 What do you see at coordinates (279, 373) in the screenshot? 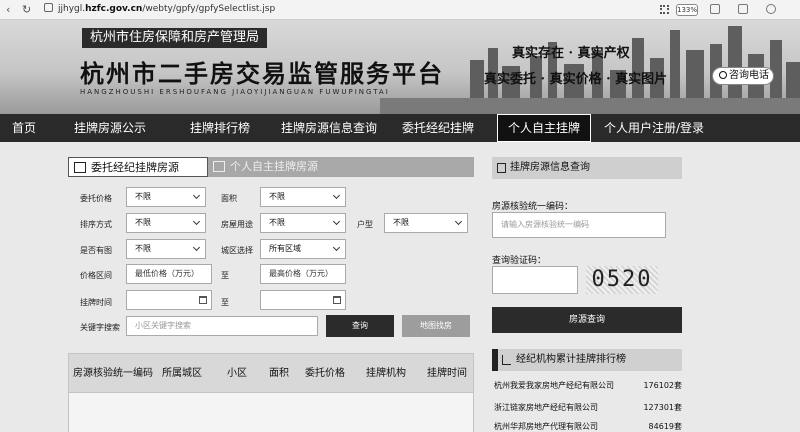
I see `col-area: 面积` at bounding box center [279, 373].